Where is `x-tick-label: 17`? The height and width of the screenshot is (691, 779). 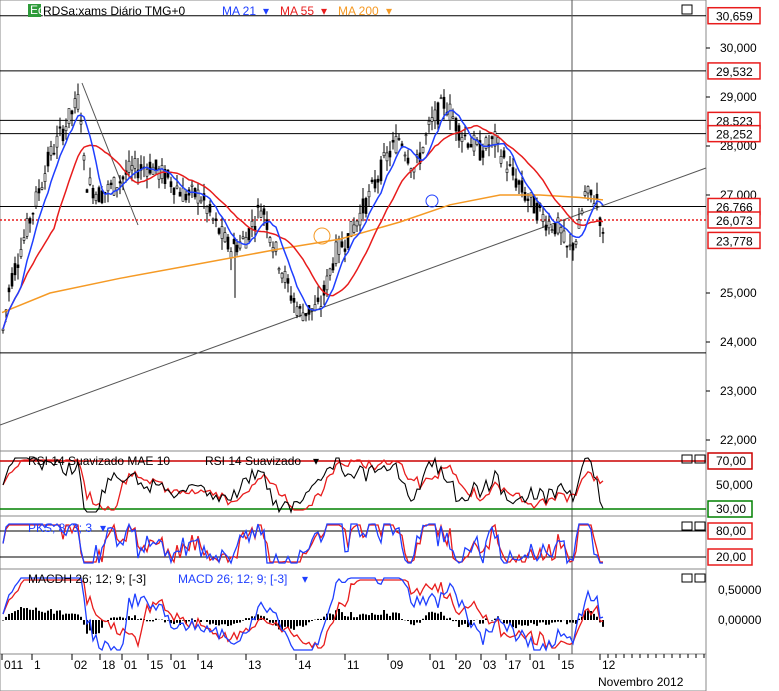
x-tick-label: 17 is located at coordinates (515, 665).